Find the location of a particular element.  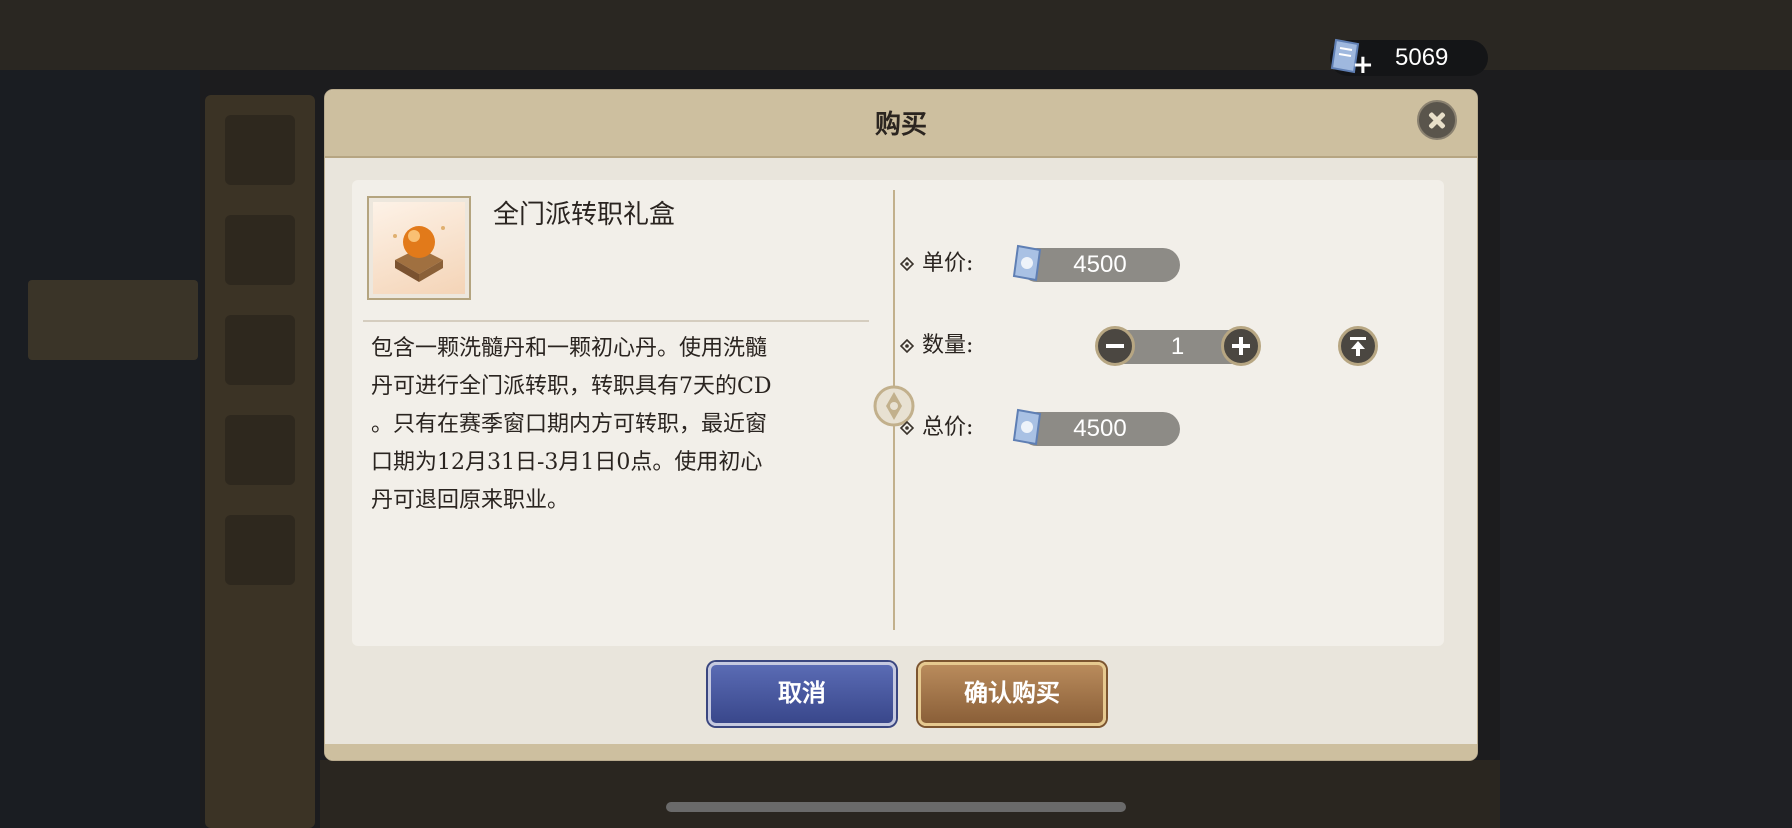

description-line: 丹可进行全门派转职，转职具有7天的CD is located at coordinates (571, 386).